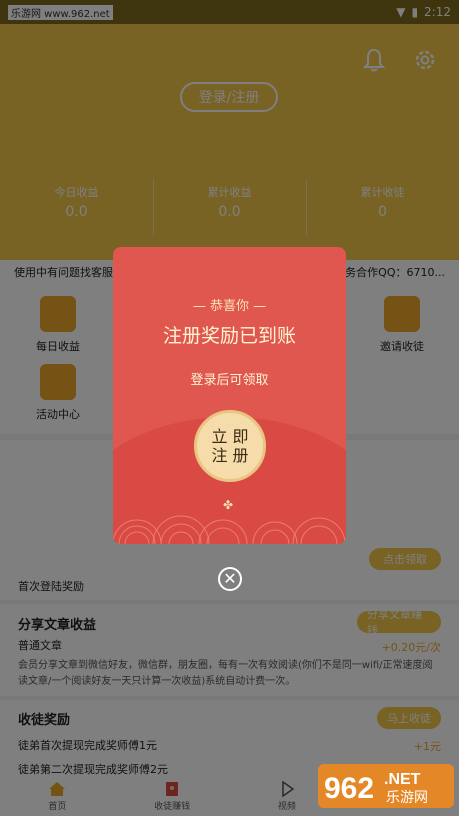 This screenshot has width=459, height=816. I want to click on modal-title: 注册奖励已到账, so click(229, 336).